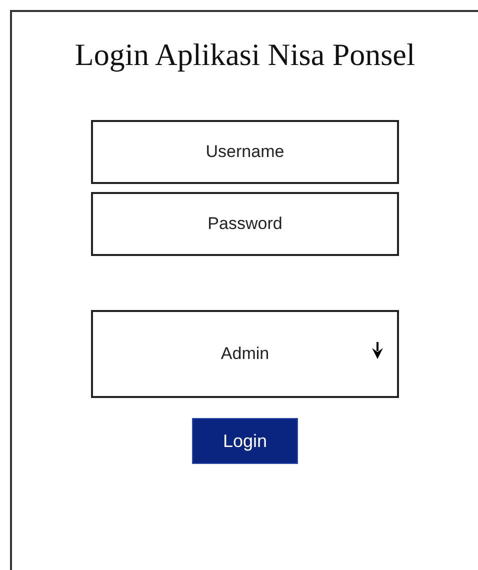 Image resolution: width=478 pixels, height=570 pixels. I want to click on username-field: Username, so click(245, 152).